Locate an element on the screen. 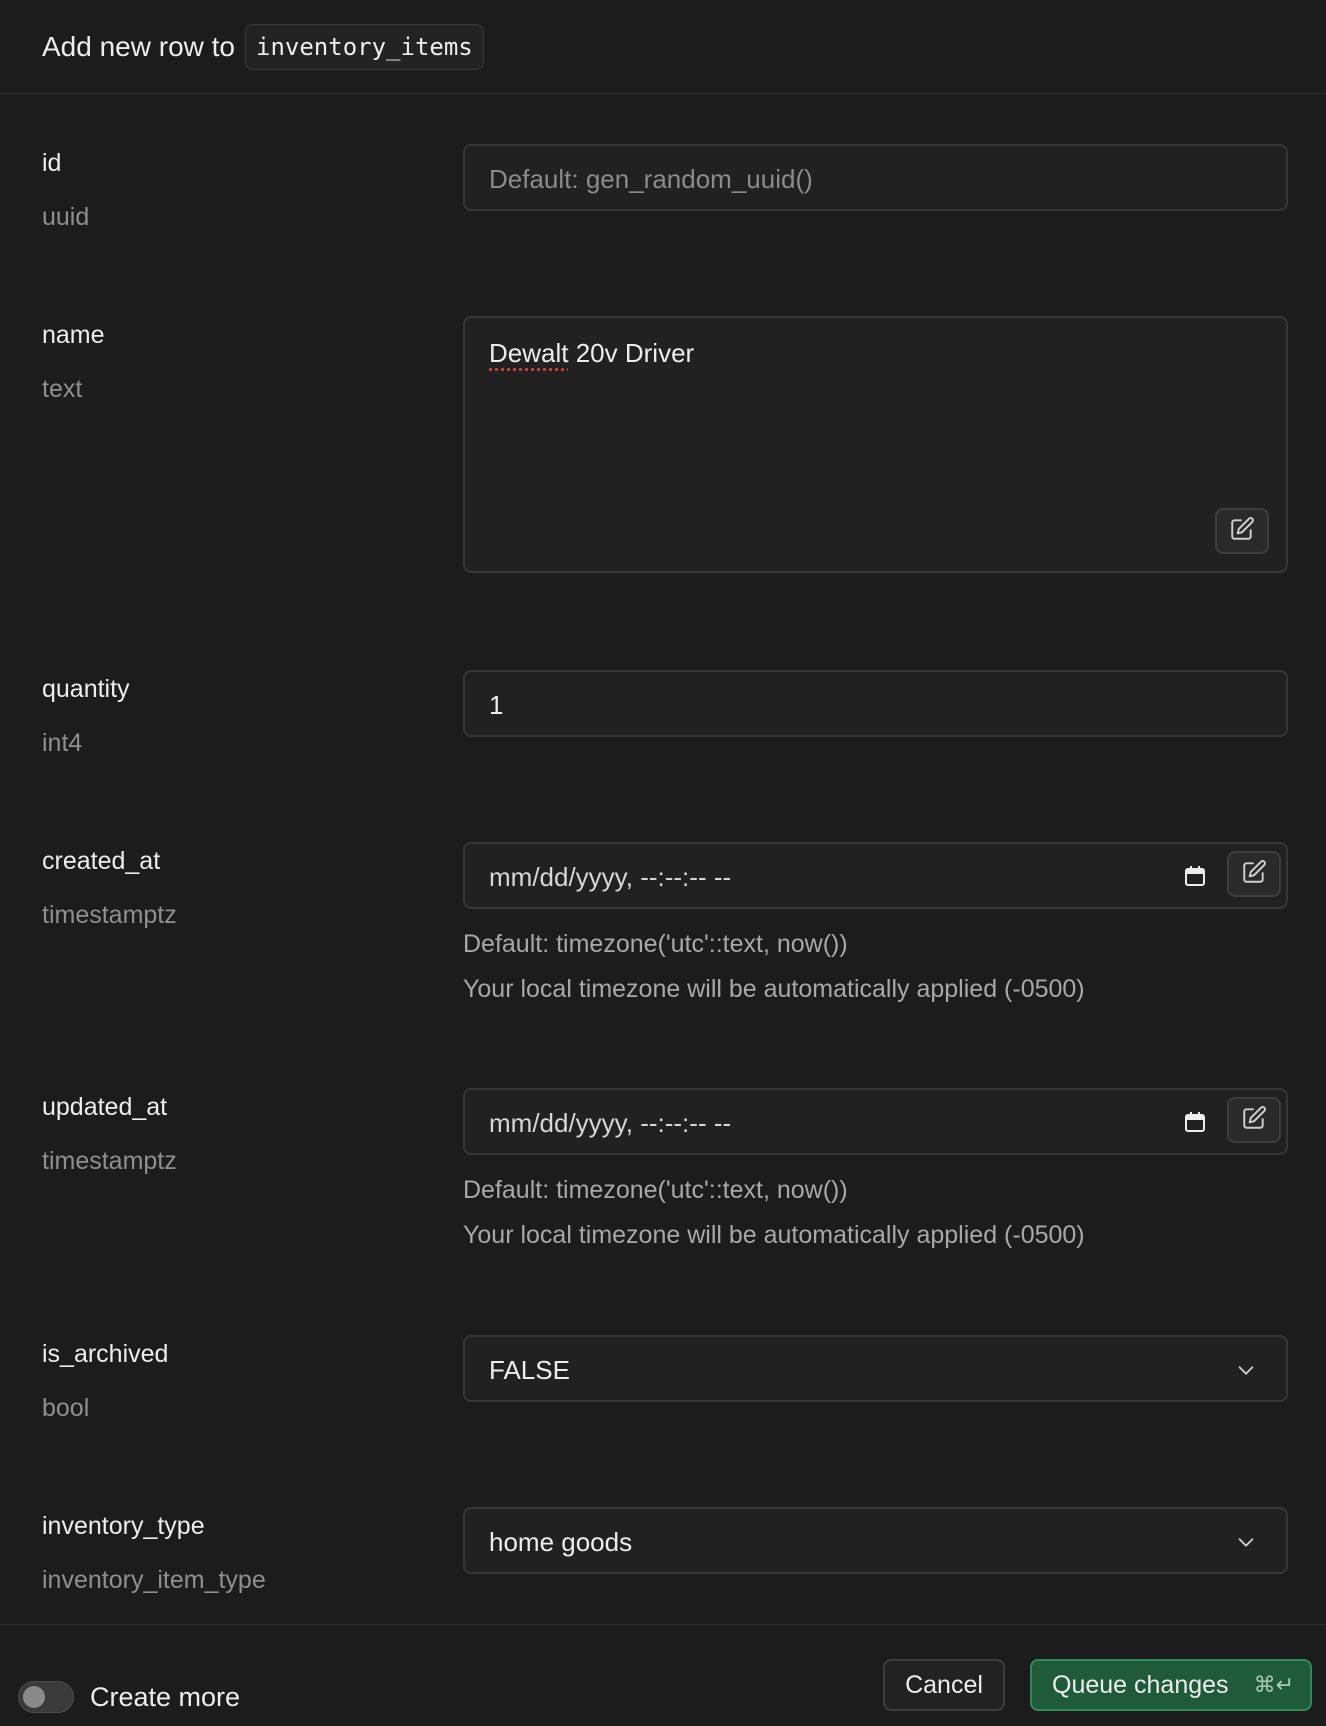 This screenshot has height=1726, width=1326. created-at-edit-button is located at coordinates (1254, 874).